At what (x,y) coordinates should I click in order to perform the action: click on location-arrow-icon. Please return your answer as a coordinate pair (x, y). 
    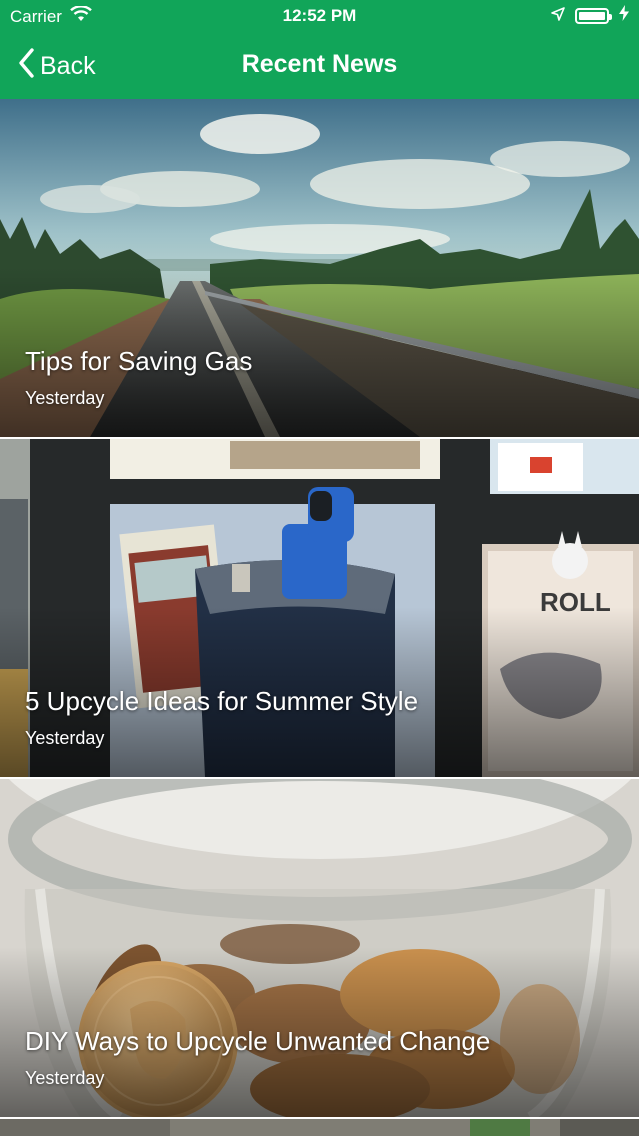
    Looking at the image, I should click on (558, 16).